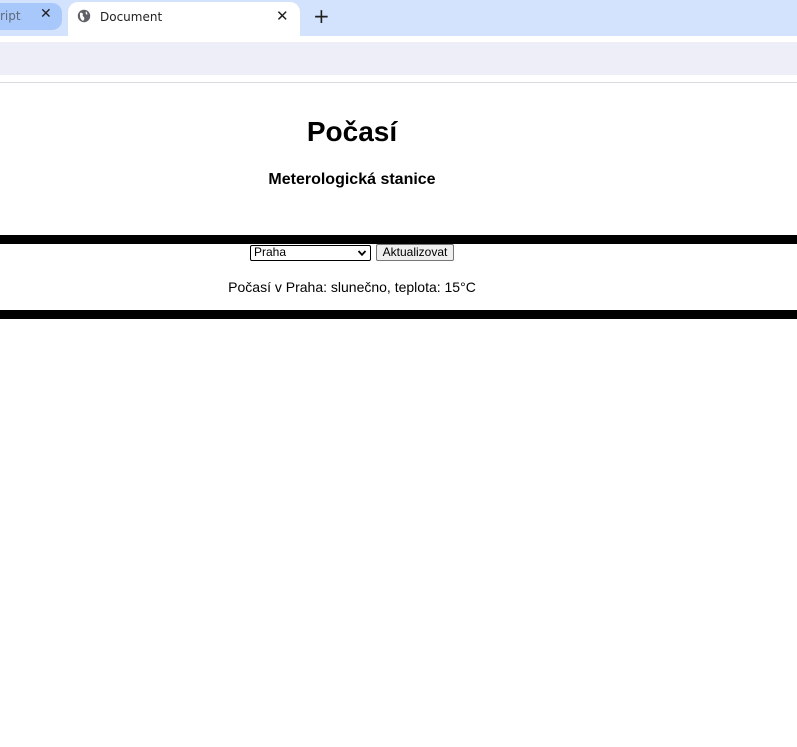  I want to click on tab-previous-label: ript.js, so click(11, 16).